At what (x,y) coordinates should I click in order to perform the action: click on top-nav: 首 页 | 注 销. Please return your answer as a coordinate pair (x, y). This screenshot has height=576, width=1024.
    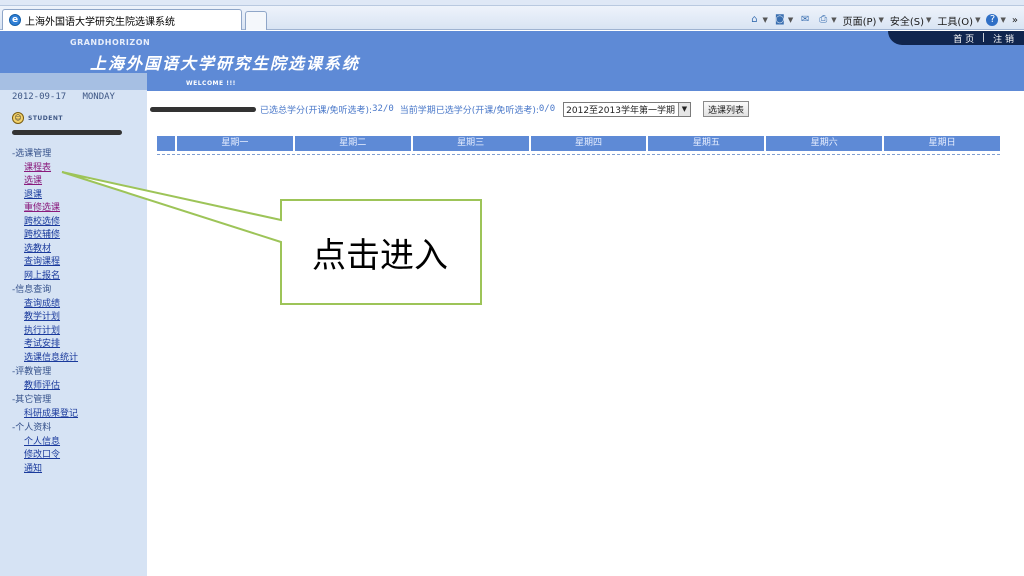
    Looking at the image, I should click on (956, 38).